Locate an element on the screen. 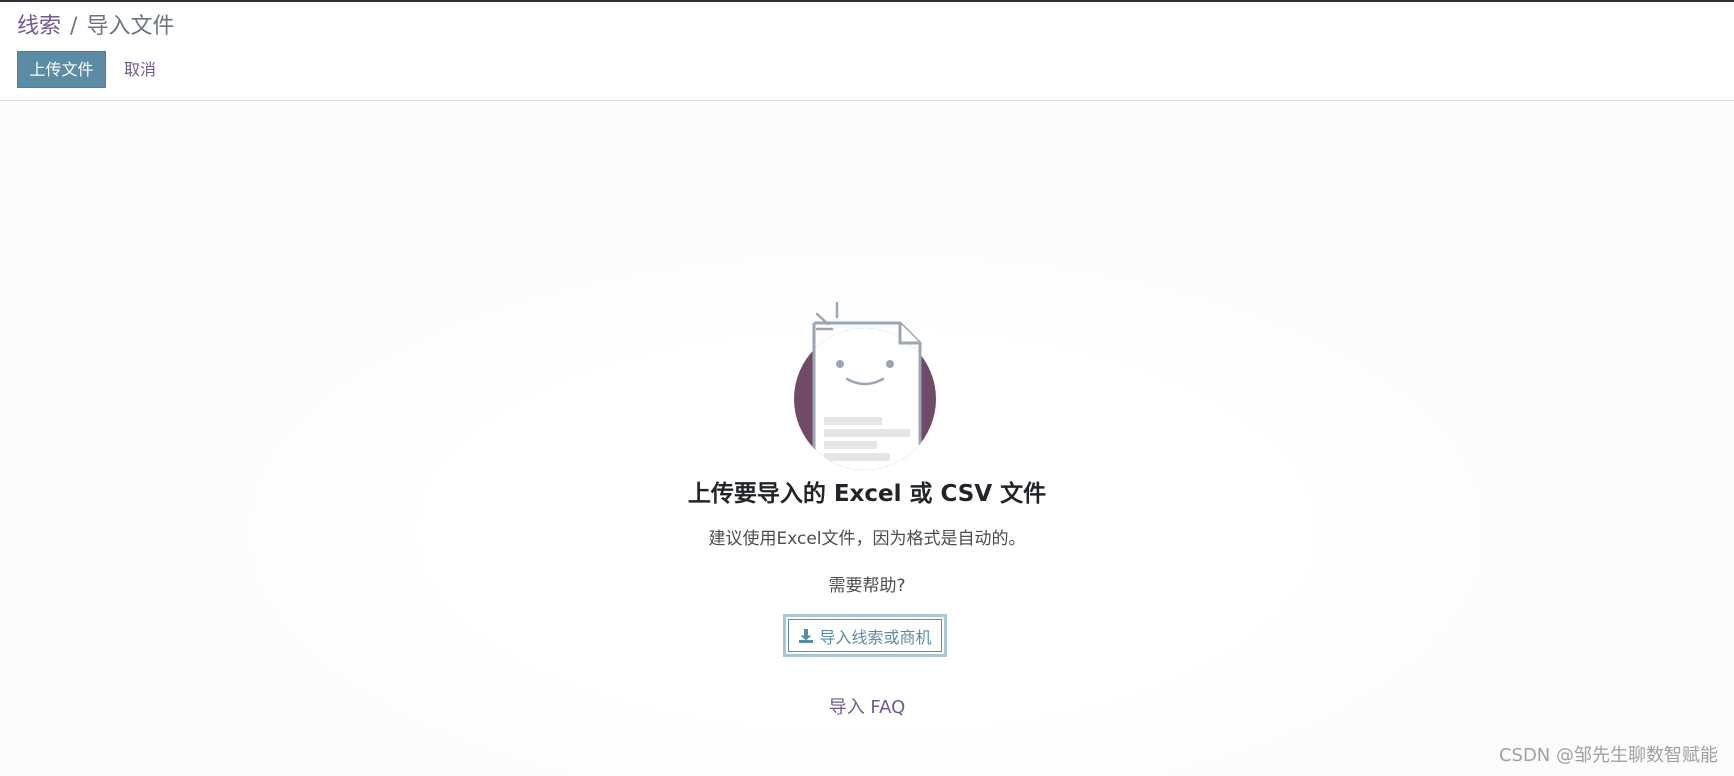 The image size is (1734, 776). import-faq-link-row: 导入 FAQ is located at coordinates (867, 708).